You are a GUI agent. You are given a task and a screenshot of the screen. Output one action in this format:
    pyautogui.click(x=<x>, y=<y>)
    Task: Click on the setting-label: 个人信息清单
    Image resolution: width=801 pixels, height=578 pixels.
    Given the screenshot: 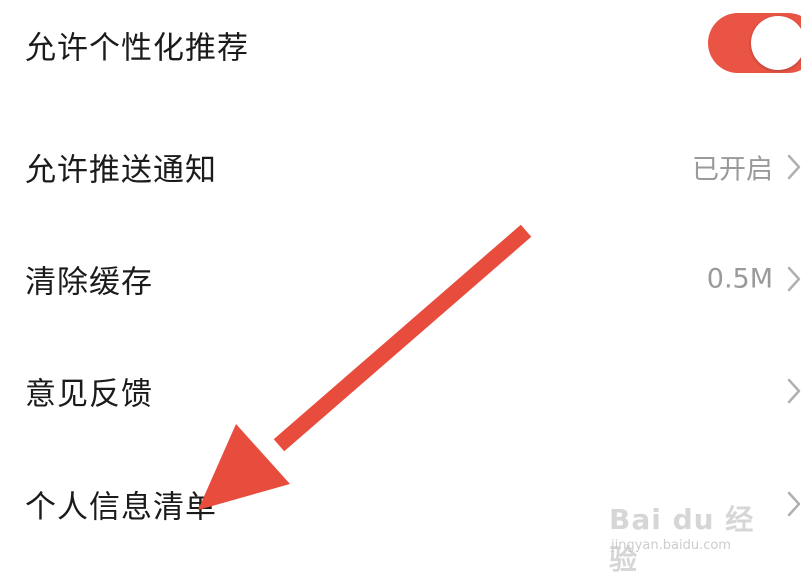 What is the action you would take?
    pyautogui.click(x=121, y=507)
    